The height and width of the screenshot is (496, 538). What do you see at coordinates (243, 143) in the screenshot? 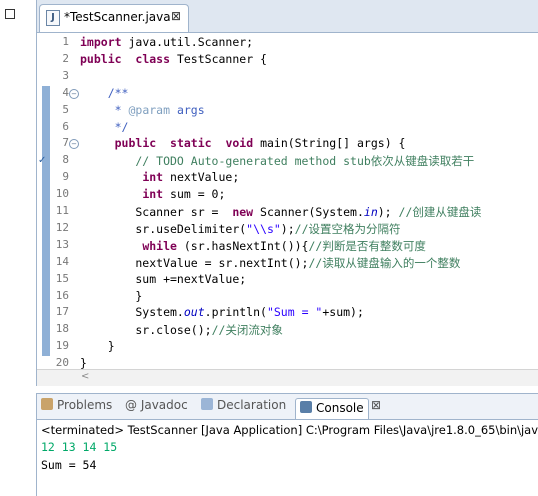
I see `code-line: public static void main(String[] args) {` at bounding box center [243, 143].